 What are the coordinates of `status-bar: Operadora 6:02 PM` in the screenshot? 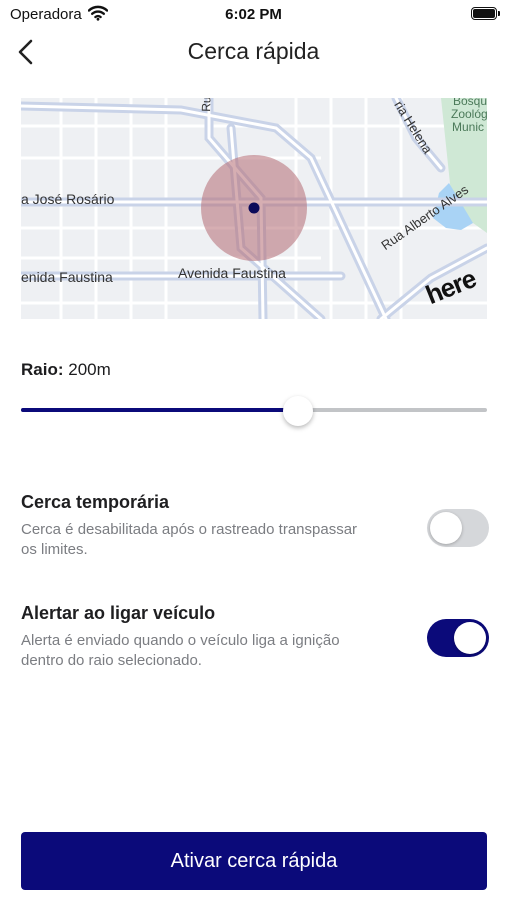 It's located at (253, 15).